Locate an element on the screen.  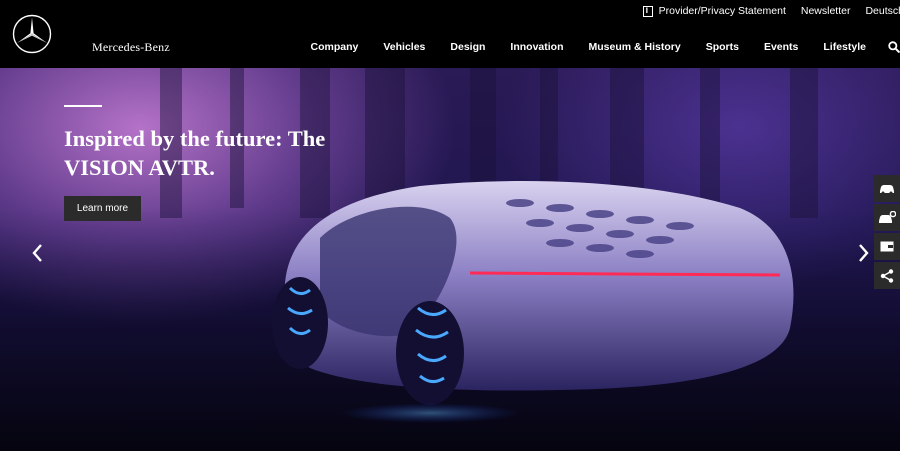
hero-rule is located at coordinates (83, 106).